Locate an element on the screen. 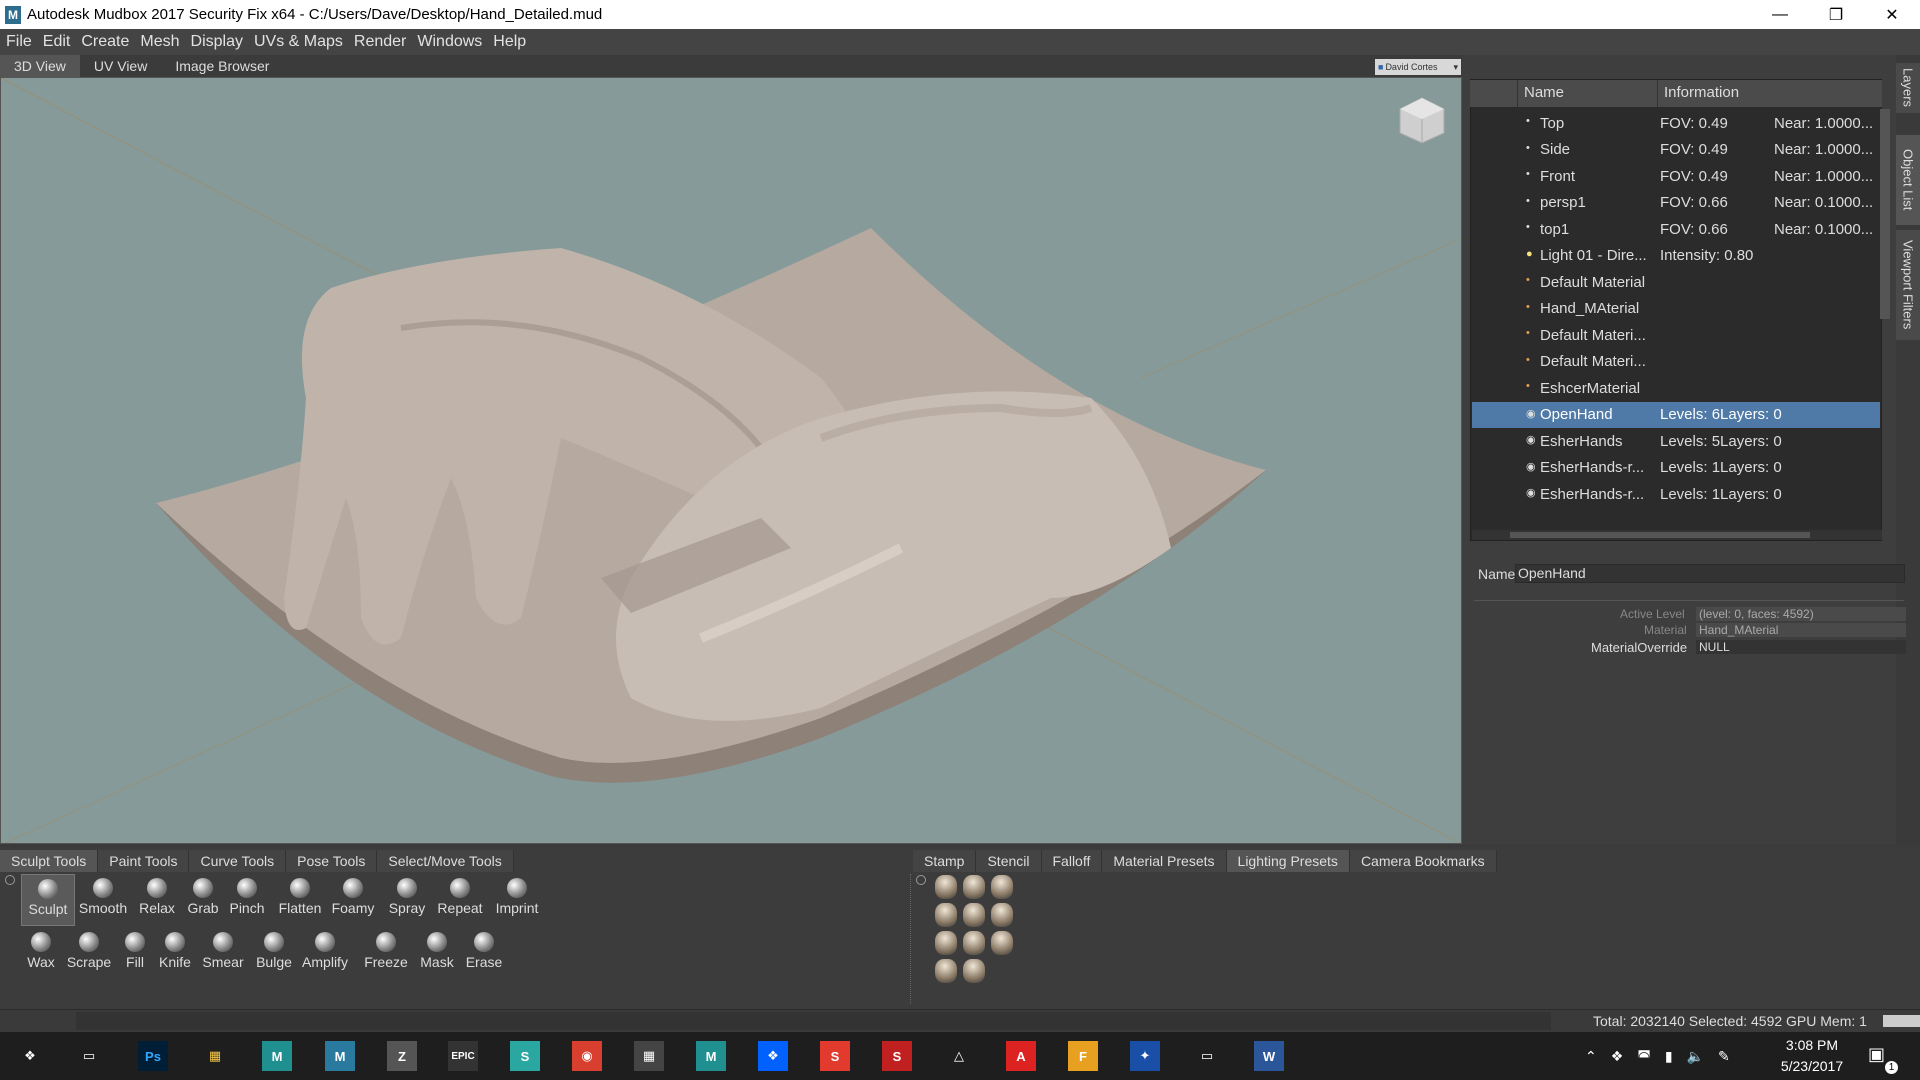  tool-spray: Spray is located at coordinates (407, 900).